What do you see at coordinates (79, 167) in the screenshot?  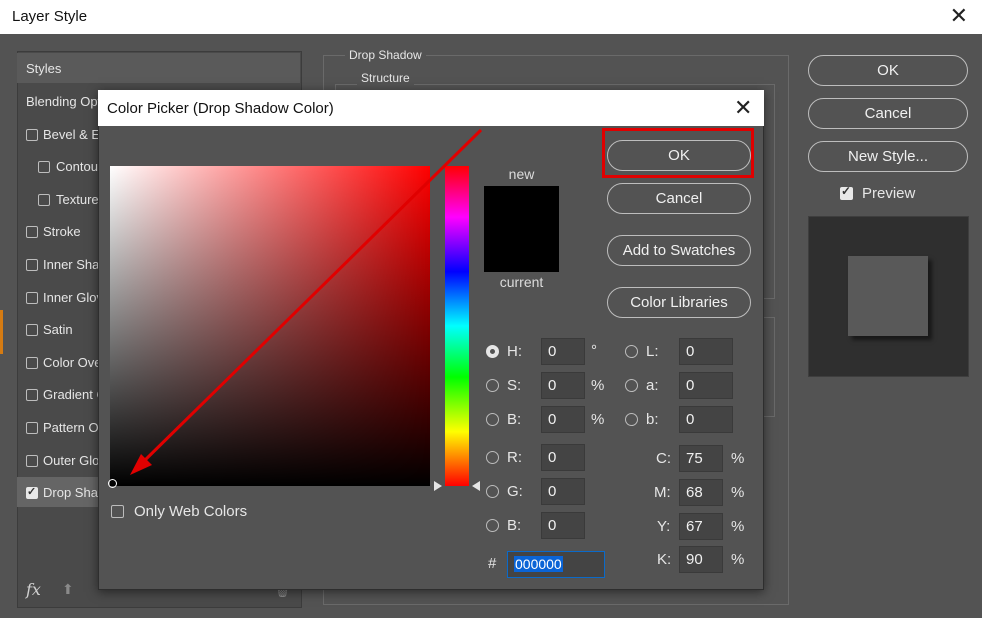 I see `style-item-label: Contour` at bounding box center [79, 167].